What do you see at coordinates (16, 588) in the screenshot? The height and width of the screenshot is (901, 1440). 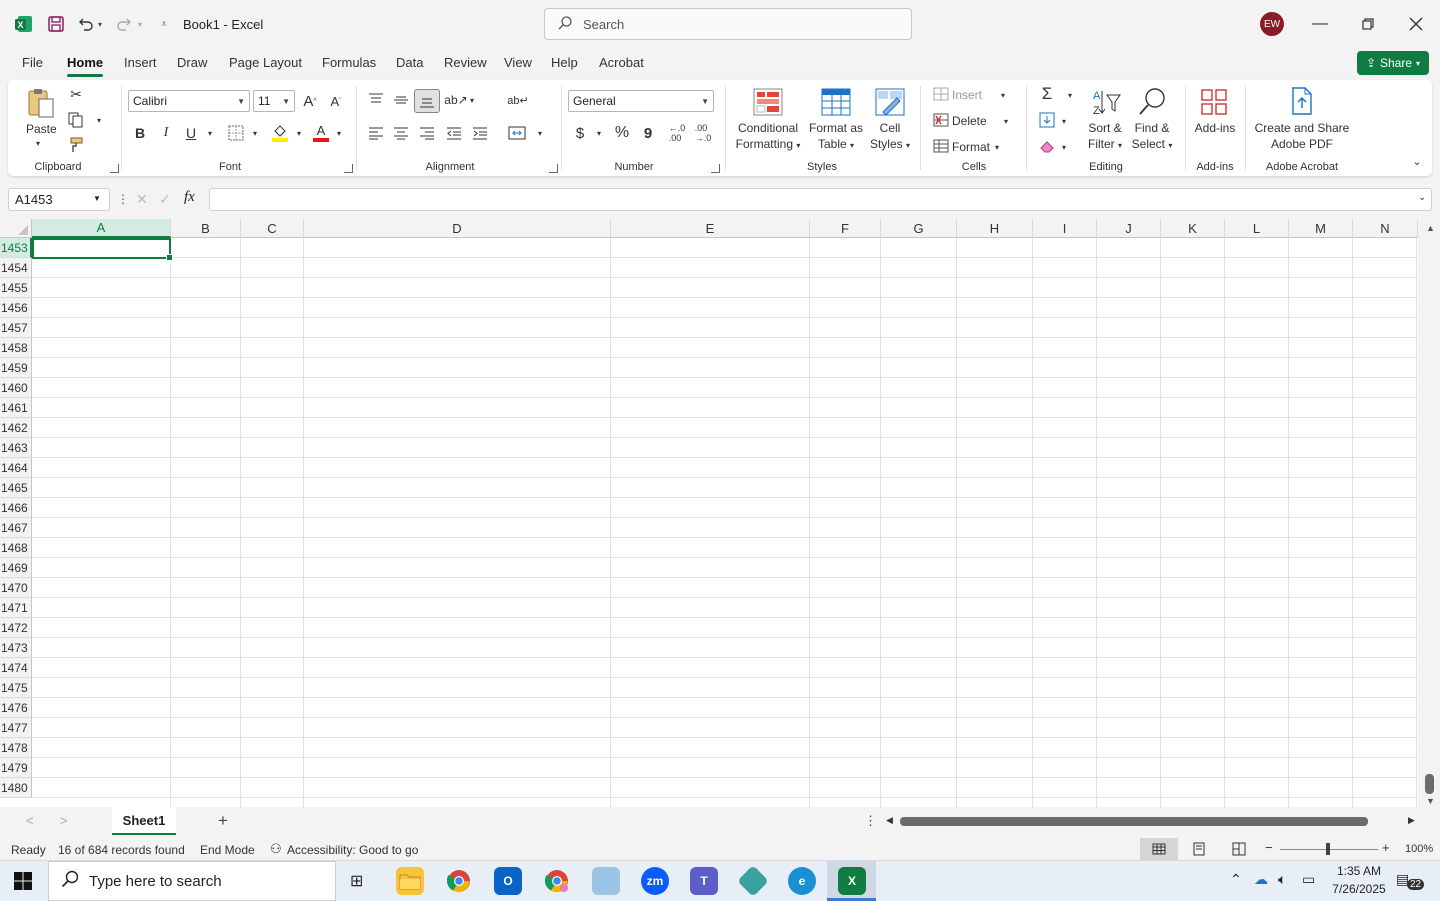 I see `row-header: 1470` at bounding box center [16, 588].